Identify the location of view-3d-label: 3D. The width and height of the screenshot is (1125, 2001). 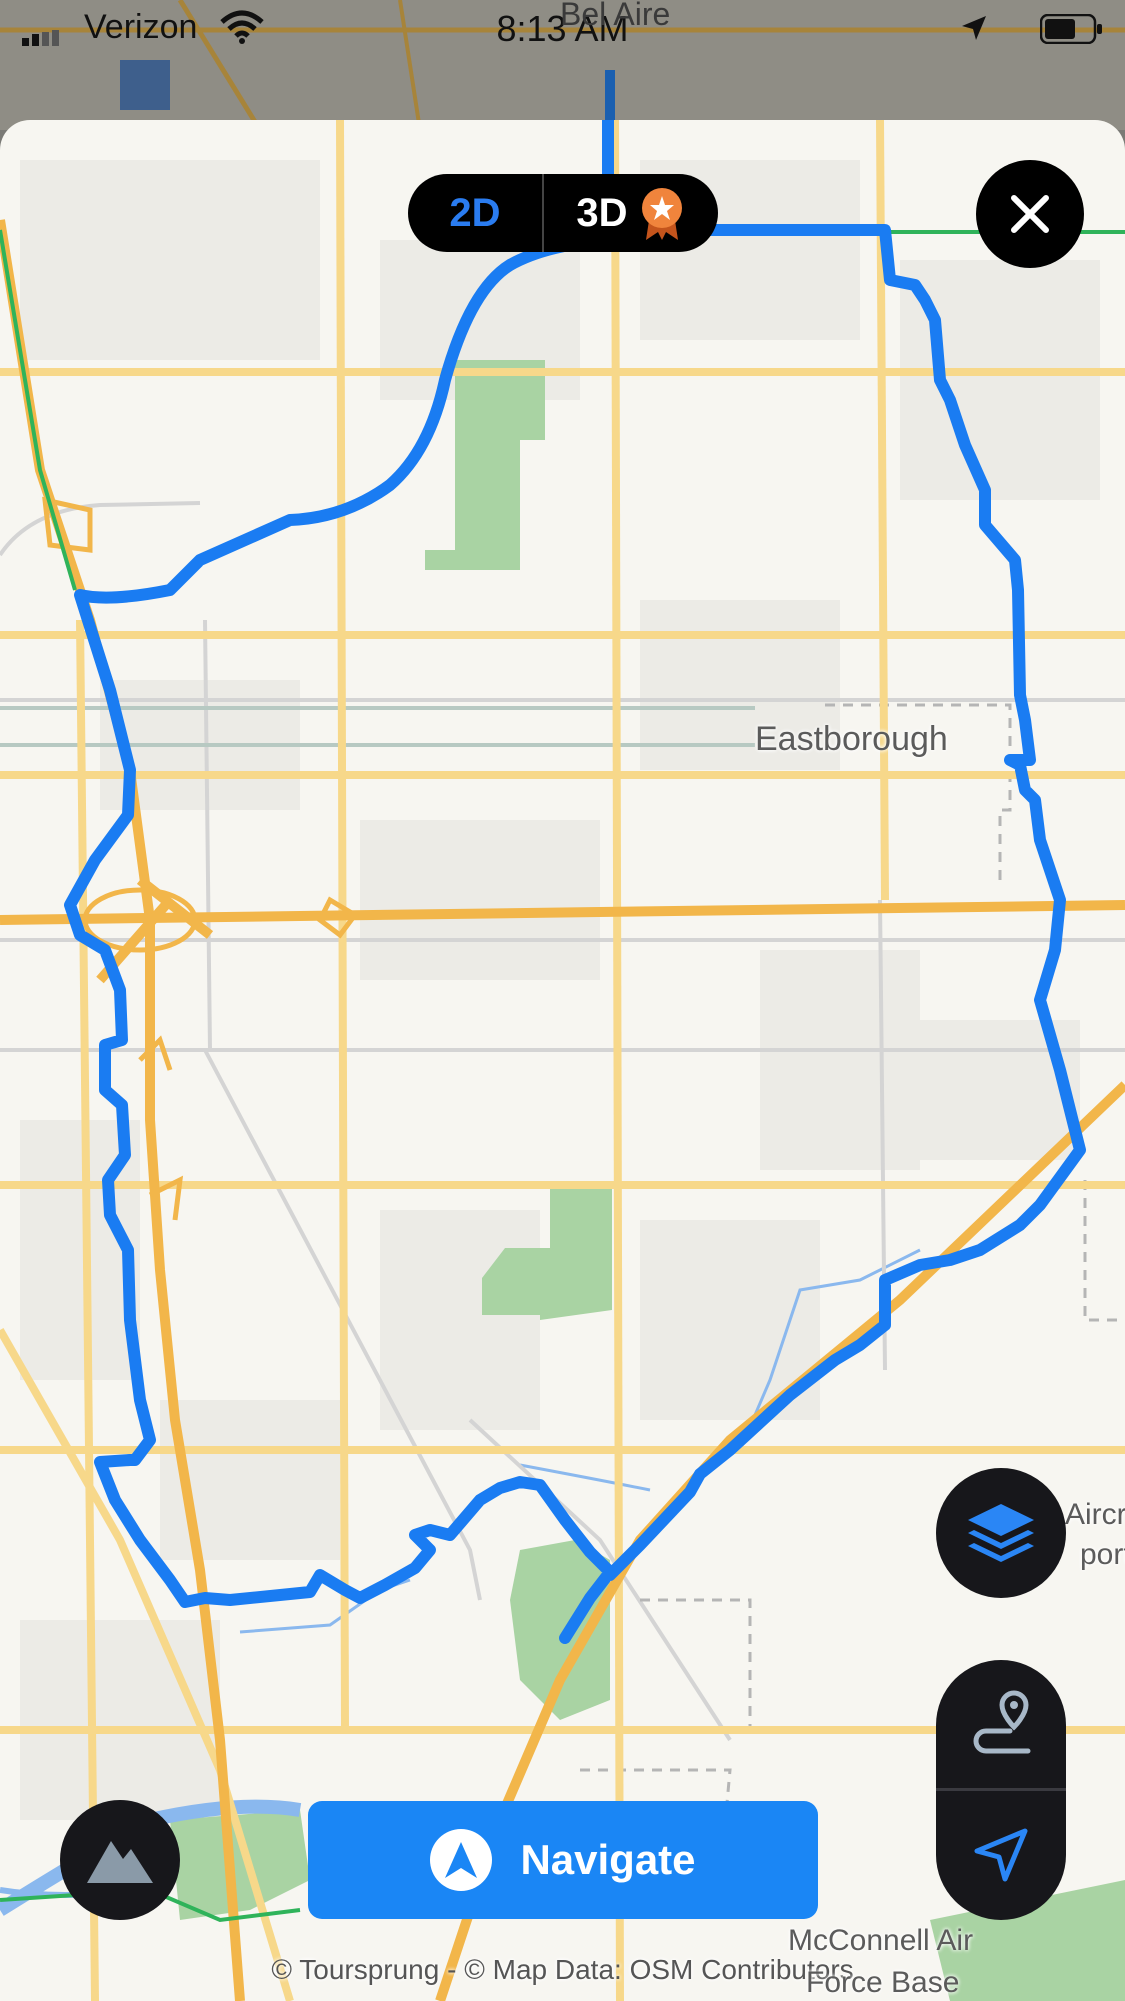
(602, 212).